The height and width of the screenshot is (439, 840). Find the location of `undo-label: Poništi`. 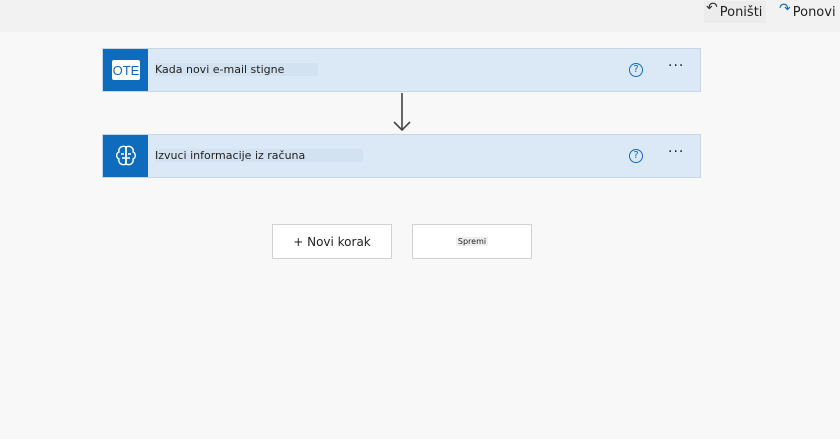

undo-label: Poništi is located at coordinates (741, 12).